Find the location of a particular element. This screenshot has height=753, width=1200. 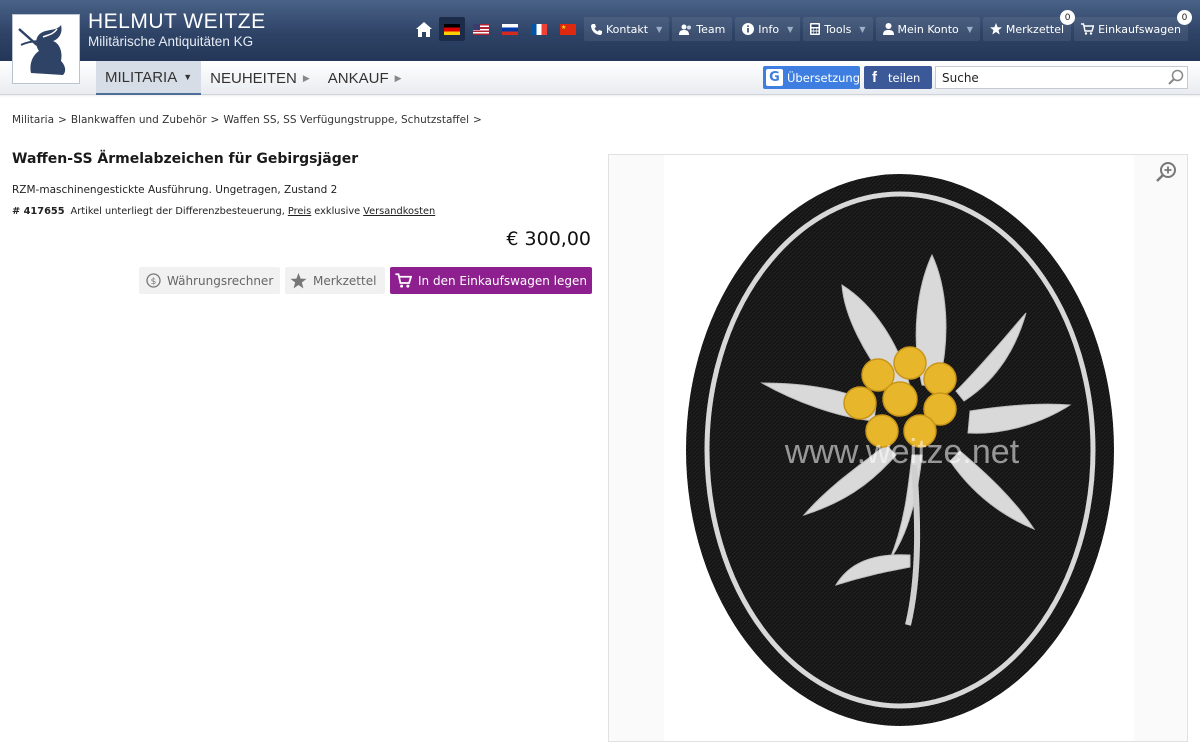

nav-merkzettel-label: Merkzettel is located at coordinates (1035, 29).